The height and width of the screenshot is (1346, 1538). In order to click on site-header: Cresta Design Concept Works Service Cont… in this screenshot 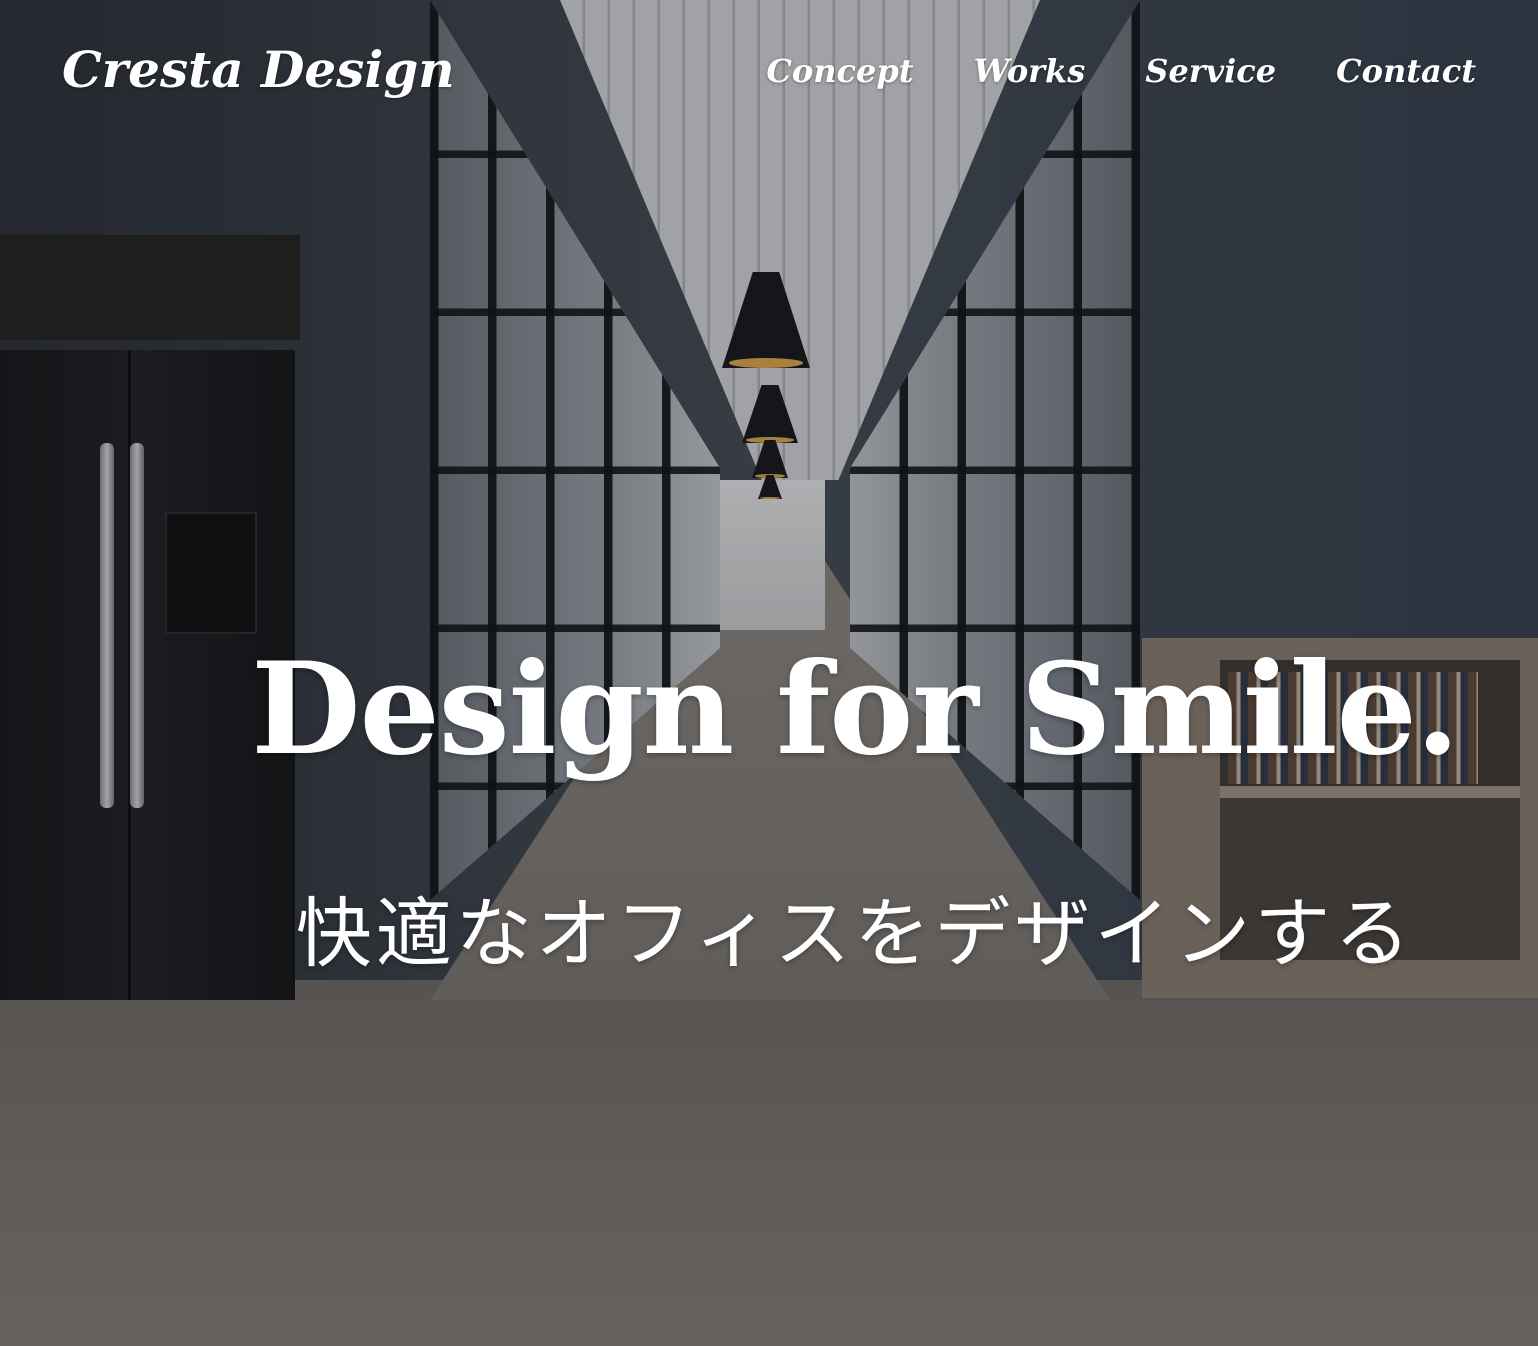, I will do `click(769, 75)`.